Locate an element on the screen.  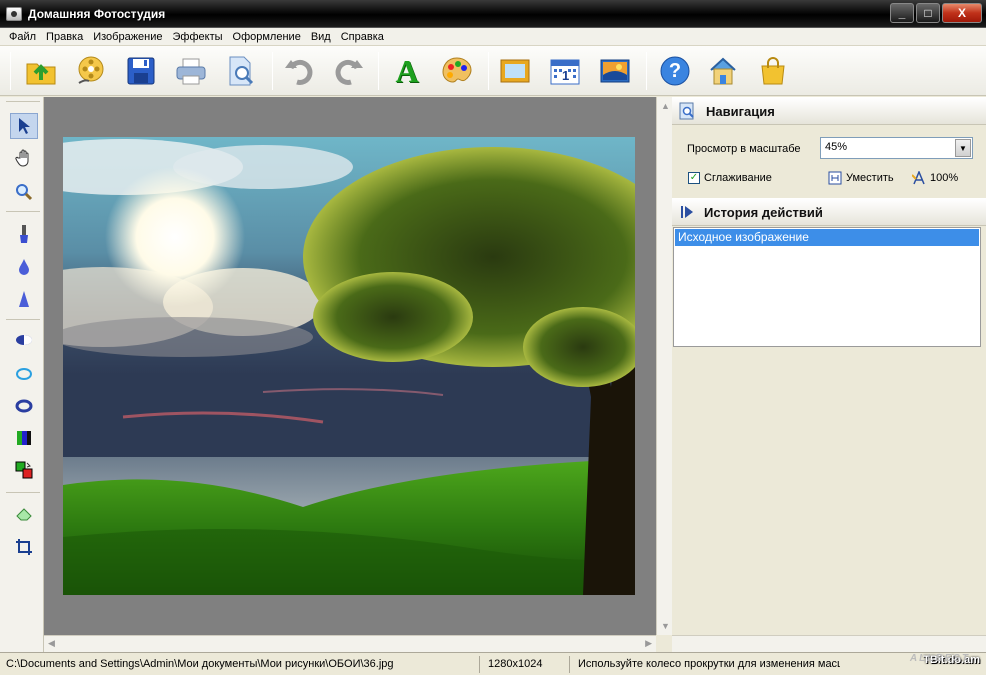
text-icon: A is located at coordinates (407, 70).